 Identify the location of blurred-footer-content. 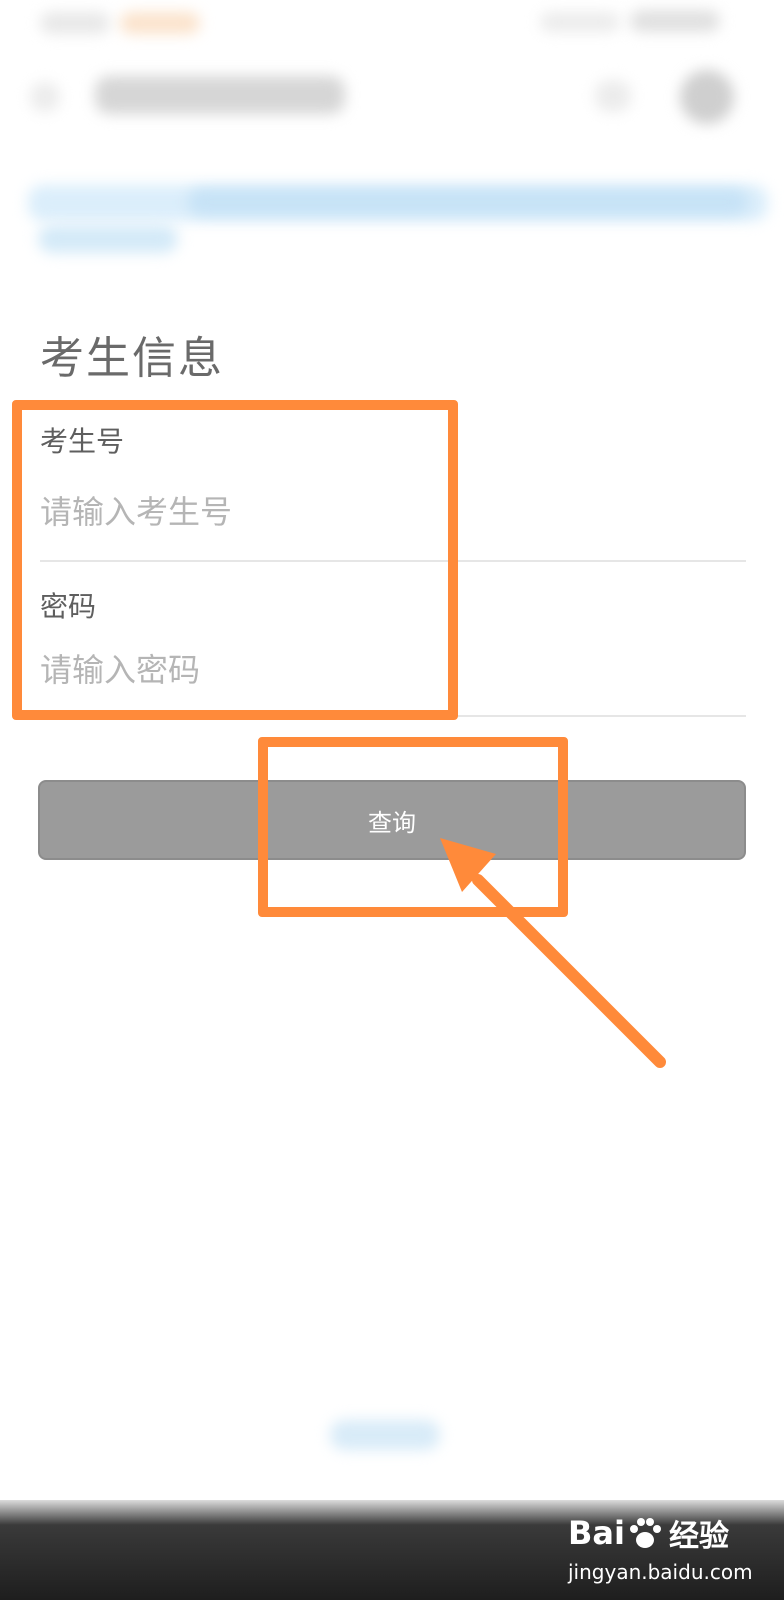
(395, 1395).